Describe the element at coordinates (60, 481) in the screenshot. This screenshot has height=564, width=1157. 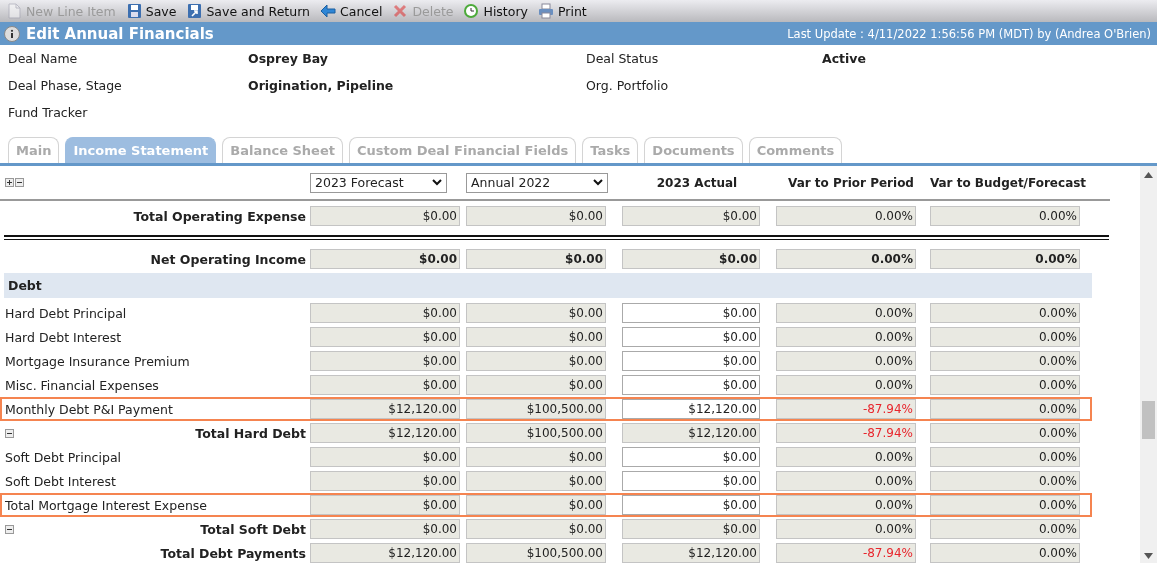
I see `row-label: Soft Debt Interest` at that location.